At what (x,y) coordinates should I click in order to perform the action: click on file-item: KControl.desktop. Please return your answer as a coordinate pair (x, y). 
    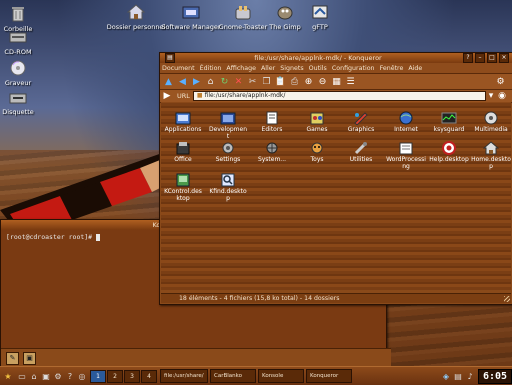
    Looking at the image, I should click on (183, 187).